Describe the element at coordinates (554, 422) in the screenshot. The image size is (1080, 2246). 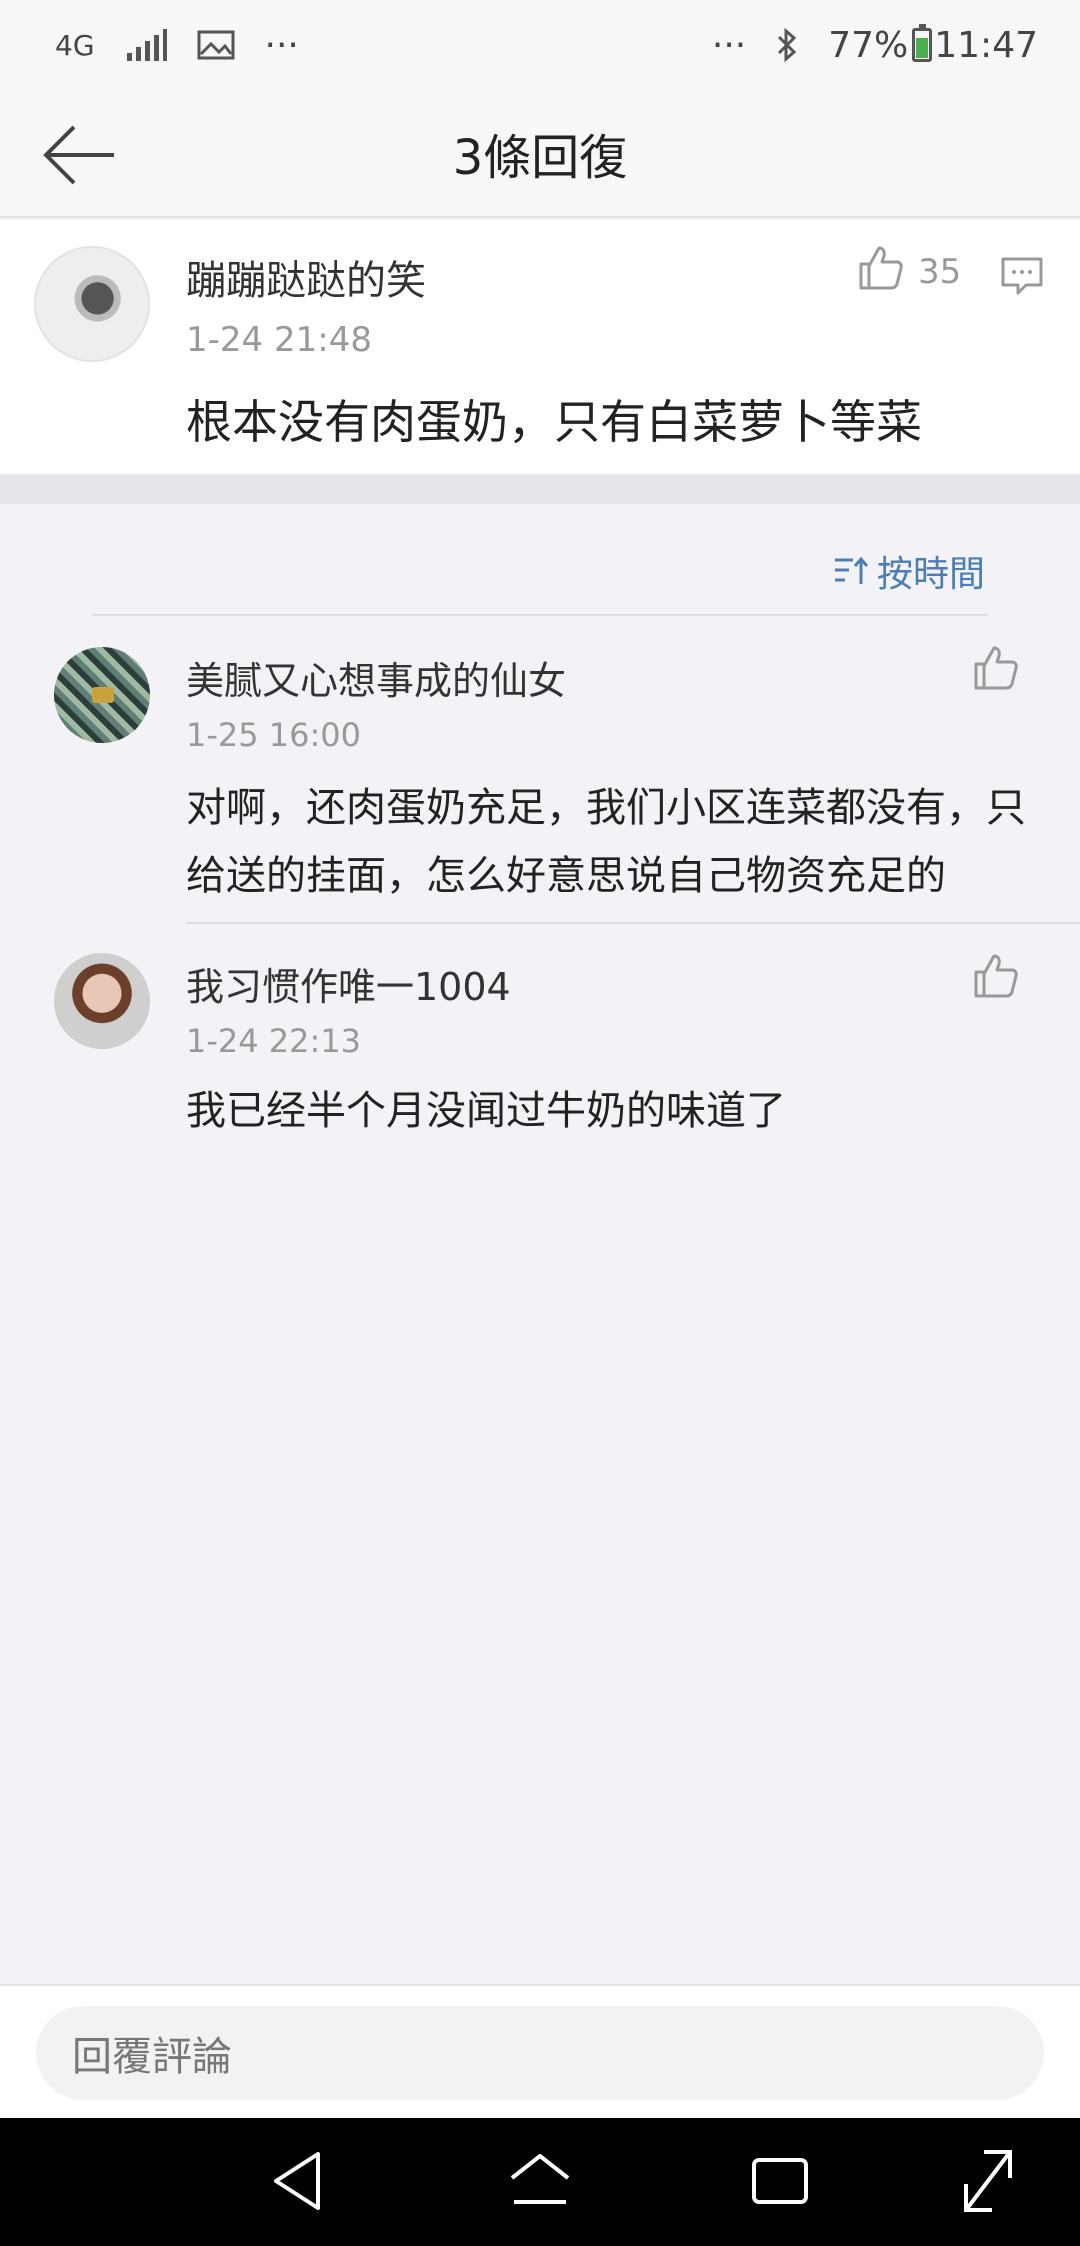
I see `comment-text: 根本没有肉蛋奶，只有白菜萝卜等菜` at that location.